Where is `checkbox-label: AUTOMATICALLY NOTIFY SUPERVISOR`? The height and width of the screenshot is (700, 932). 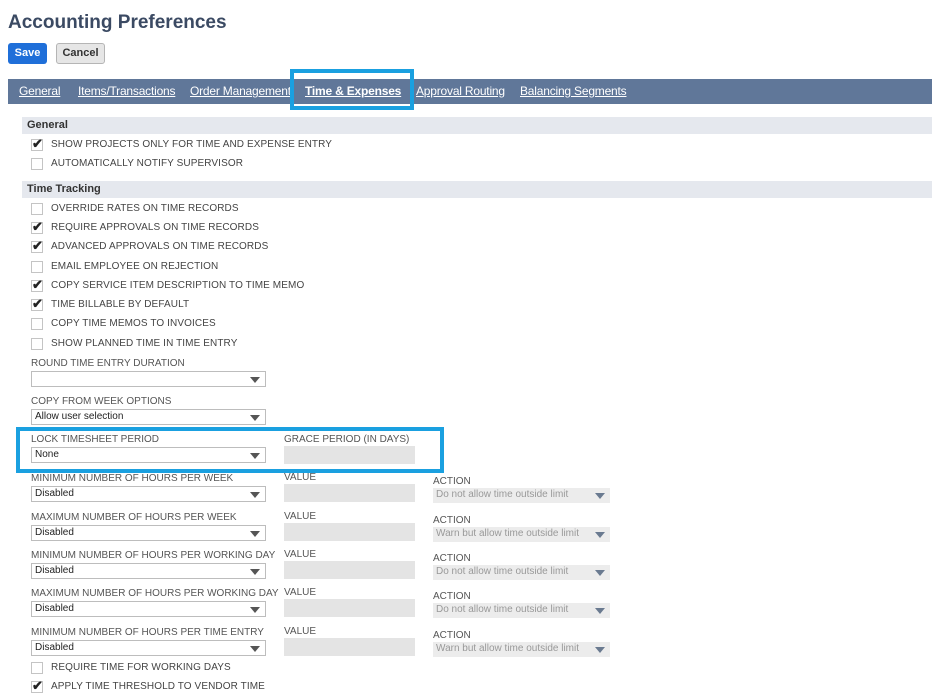 checkbox-label: AUTOMATICALLY NOTIFY SUPERVISOR is located at coordinates (147, 163).